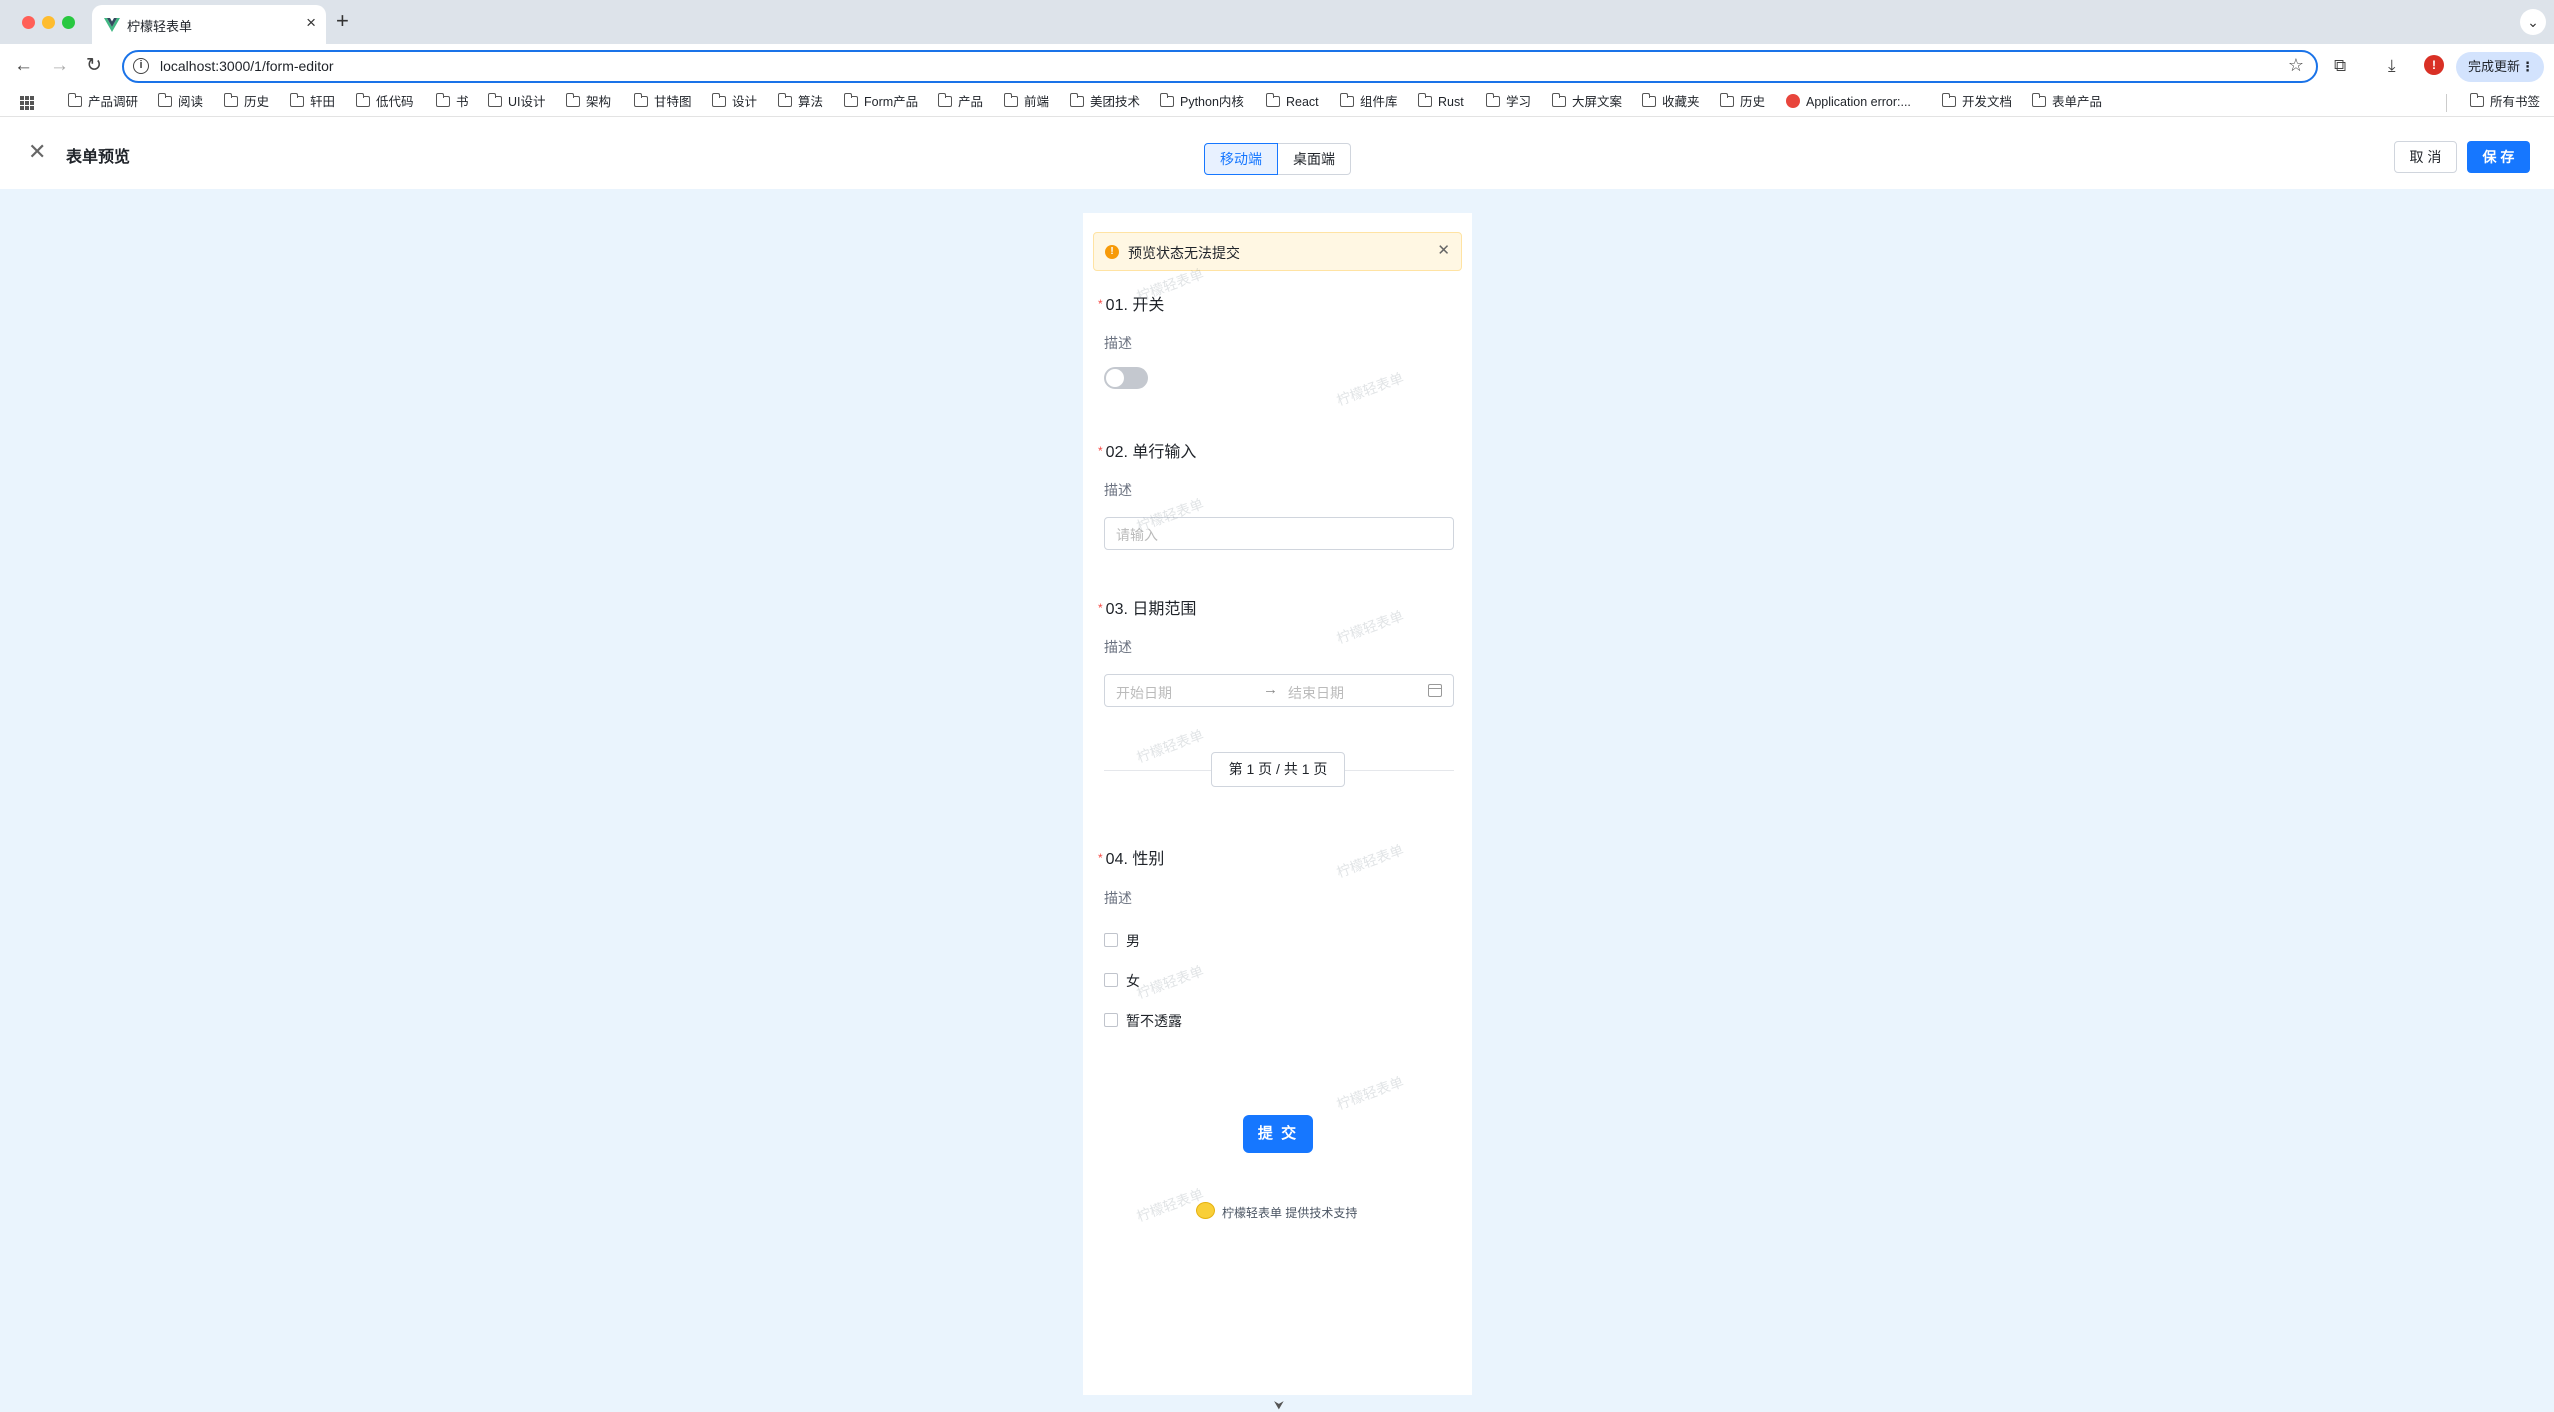  I want to click on toggle-switch, so click(1126, 378).